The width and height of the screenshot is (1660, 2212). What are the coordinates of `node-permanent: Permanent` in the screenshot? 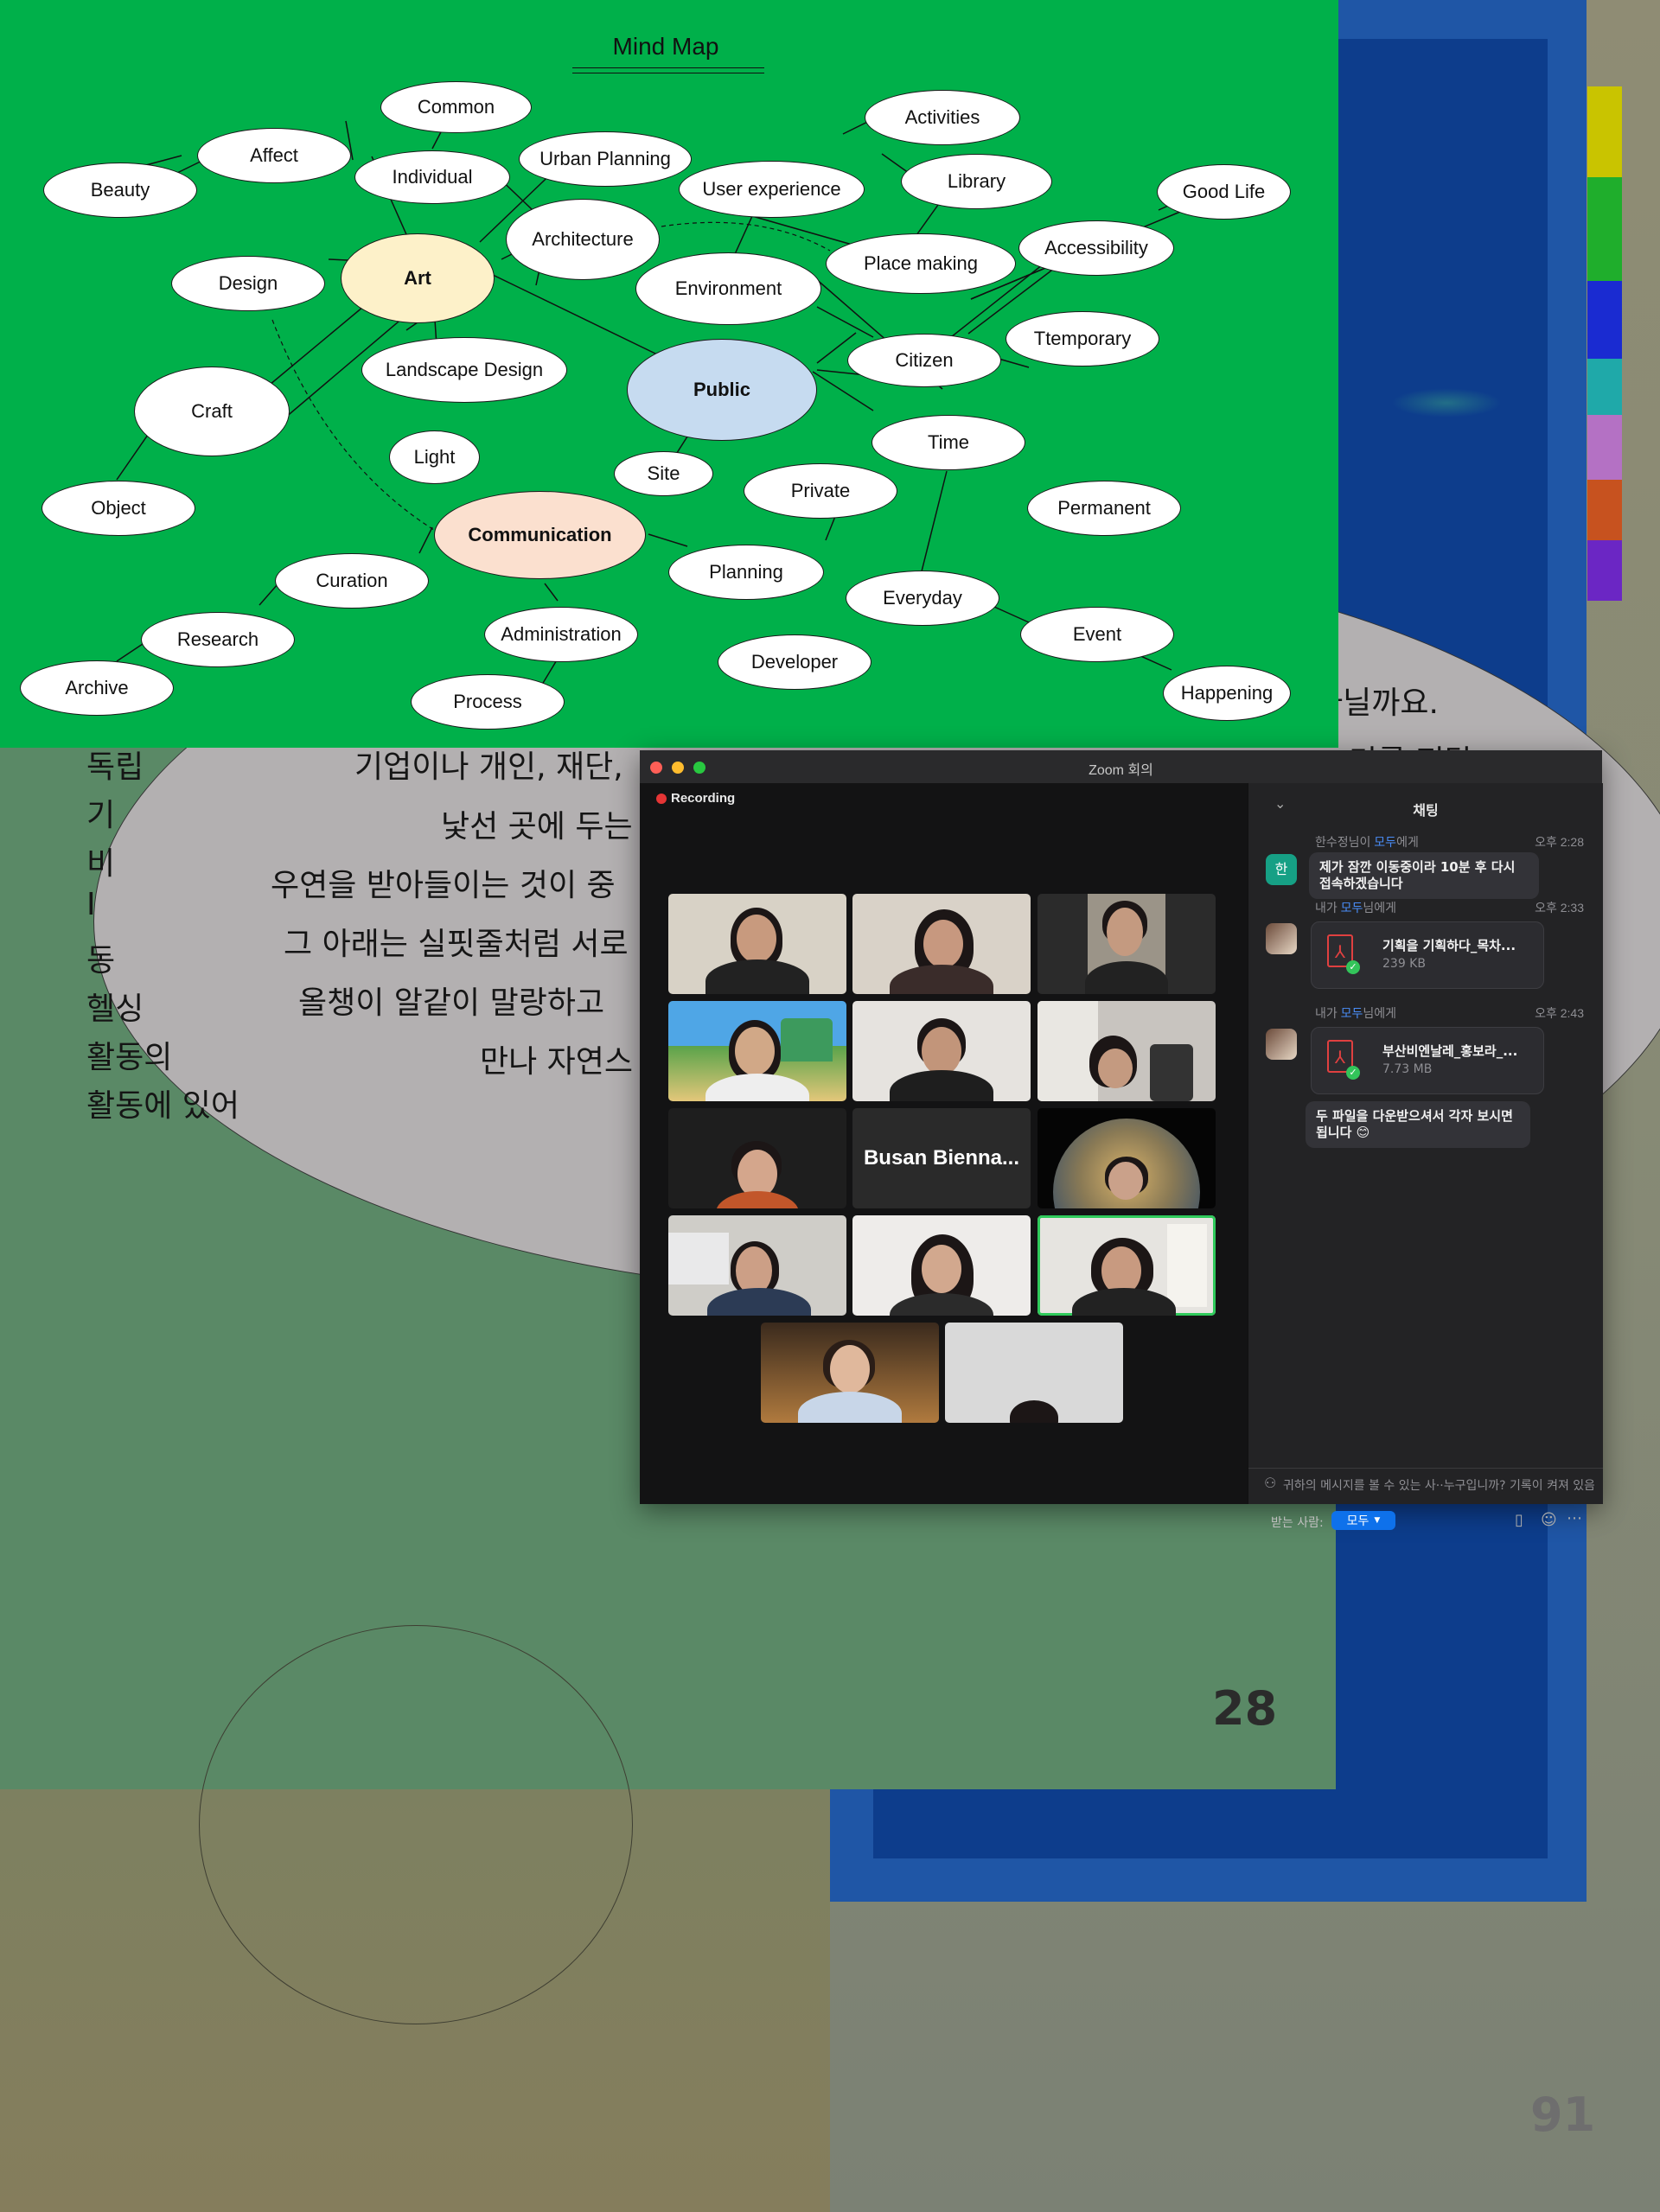 It's located at (1104, 508).